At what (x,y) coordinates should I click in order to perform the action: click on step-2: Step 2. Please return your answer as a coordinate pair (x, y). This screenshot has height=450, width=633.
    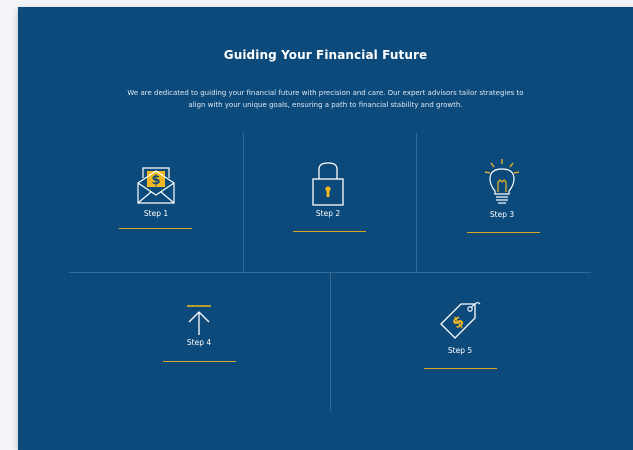
    Looking at the image, I should click on (328, 189).